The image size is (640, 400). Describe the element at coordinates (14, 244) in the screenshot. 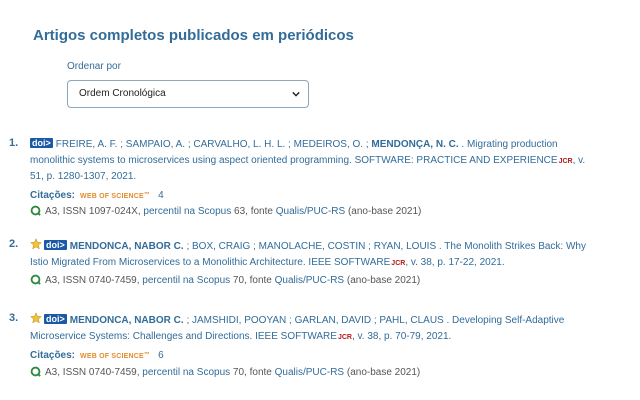

I see `article-number: 2.` at that location.